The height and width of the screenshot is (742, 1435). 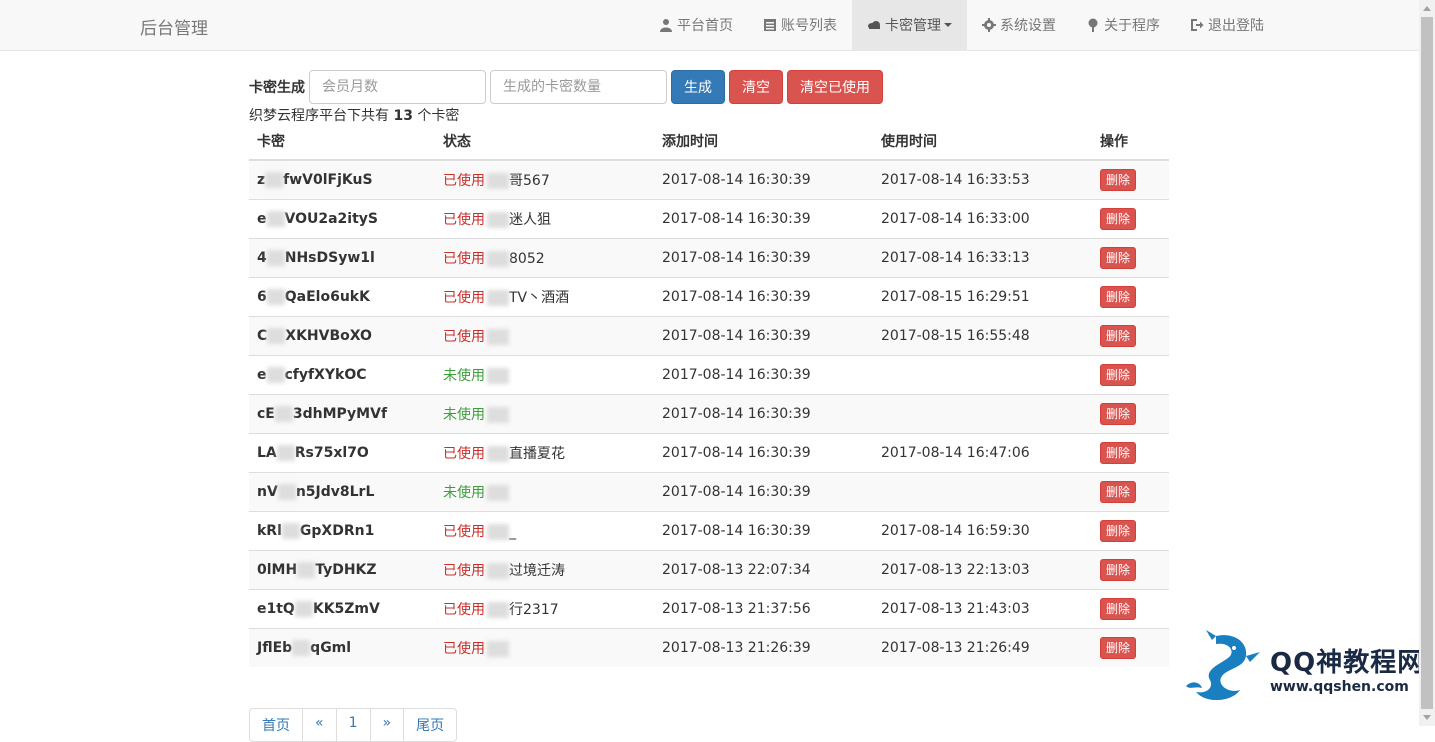 I want to click on nav-item-about: 关于程序, so click(x=1123, y=25).